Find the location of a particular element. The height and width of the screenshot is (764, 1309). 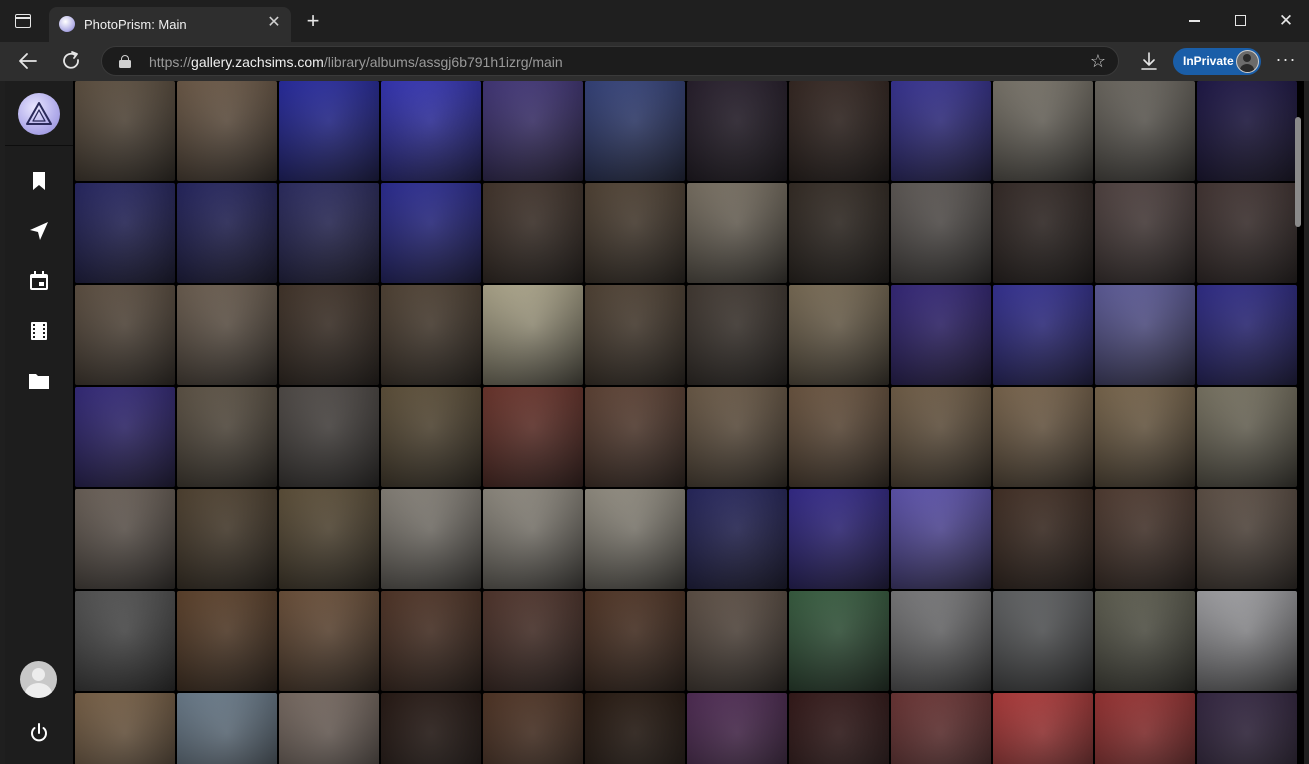

user-avatar is located at coordinates (38, 679).